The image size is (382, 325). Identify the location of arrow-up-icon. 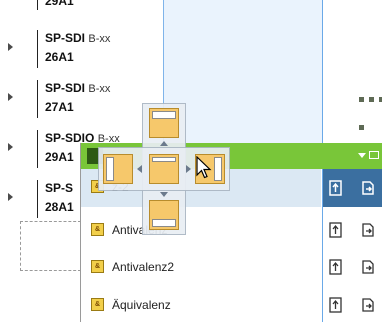
(164, 143).